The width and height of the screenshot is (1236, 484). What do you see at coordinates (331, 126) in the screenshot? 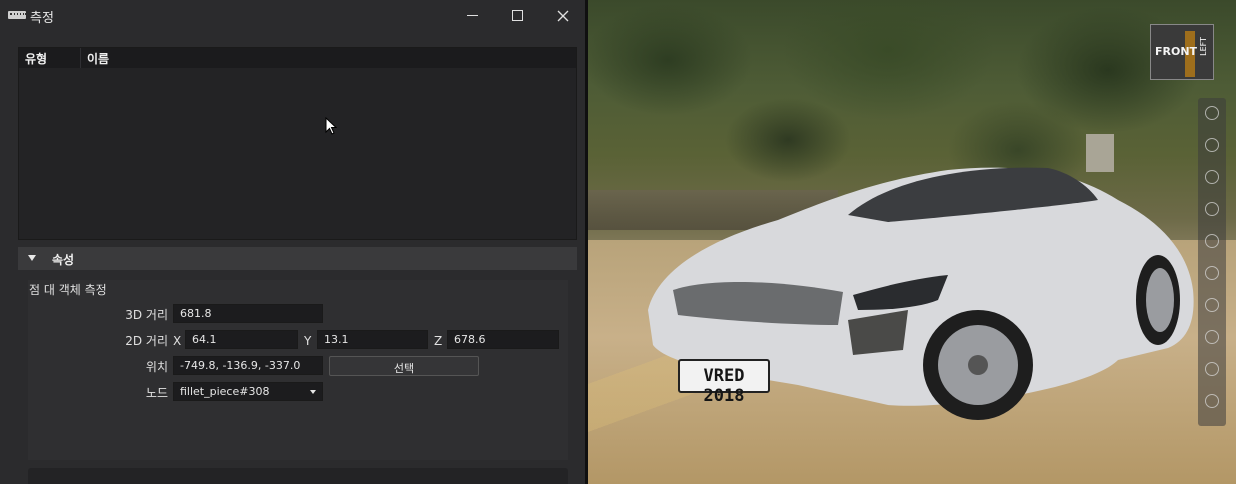
I see `mouse-cursor-icon` at bounding box center [331, 126].